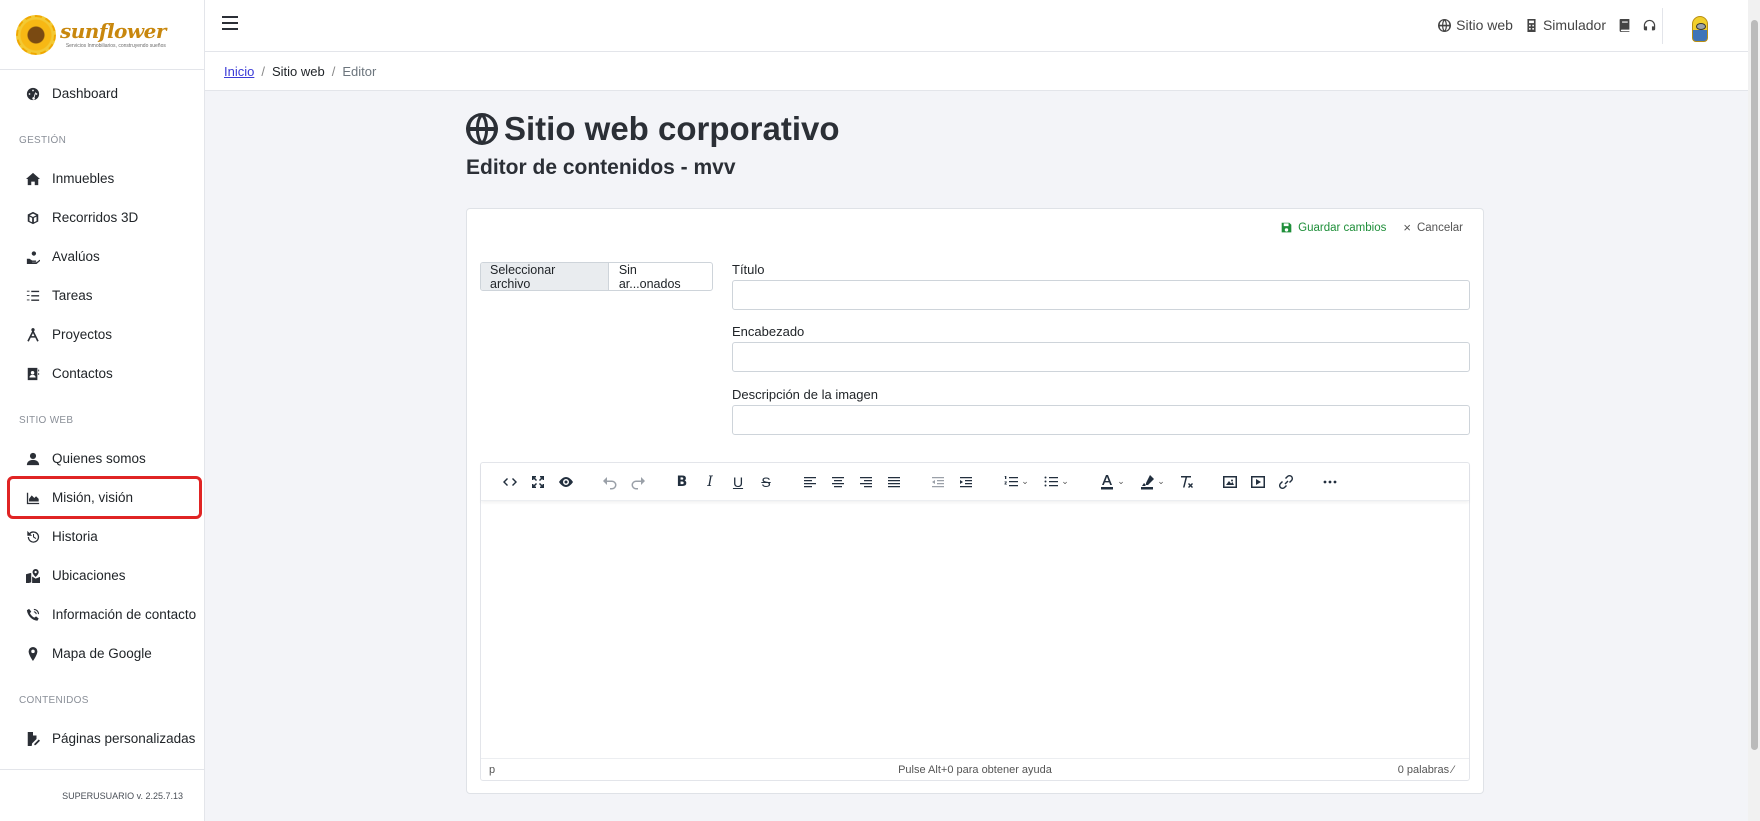 Image resolution: width=1760 pixels, height=821 pixels. Describe the element at coordinates (976, 71) in the screenshot. I see `breadcrumb: Inicio / Sitio web / Editor` at that location.